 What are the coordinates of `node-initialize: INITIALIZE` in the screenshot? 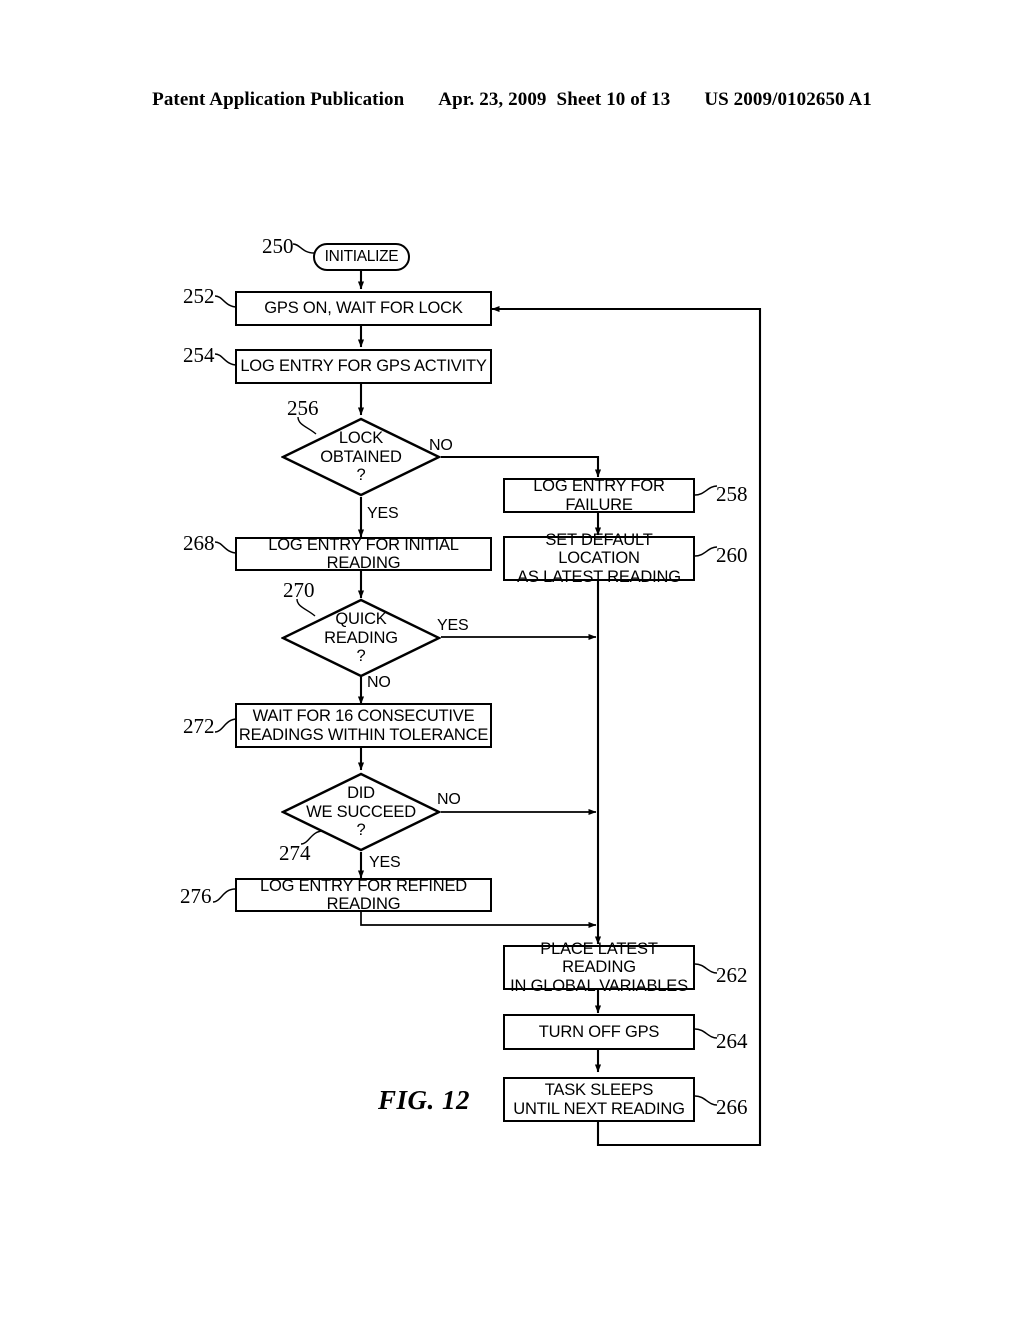 It's located at (361, 257).